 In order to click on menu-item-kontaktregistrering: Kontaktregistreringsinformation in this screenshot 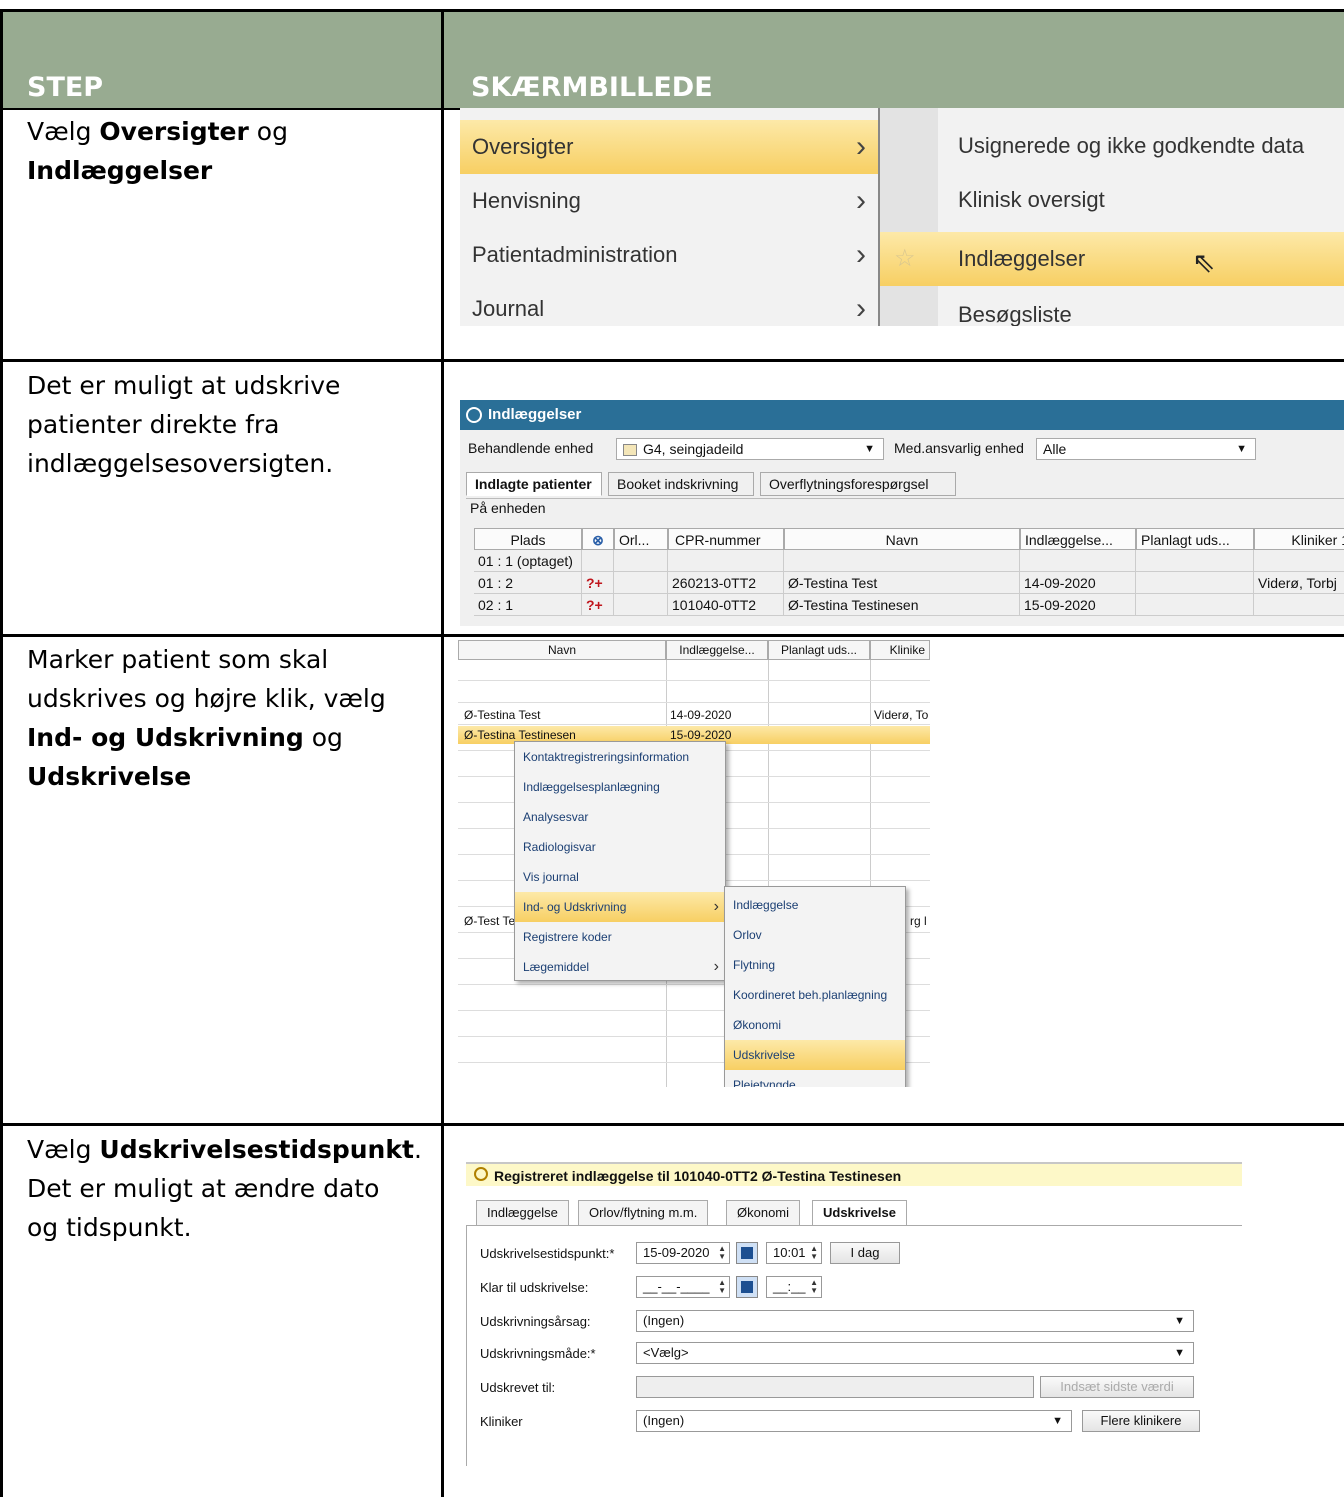, I will do `click(620, 757)`.